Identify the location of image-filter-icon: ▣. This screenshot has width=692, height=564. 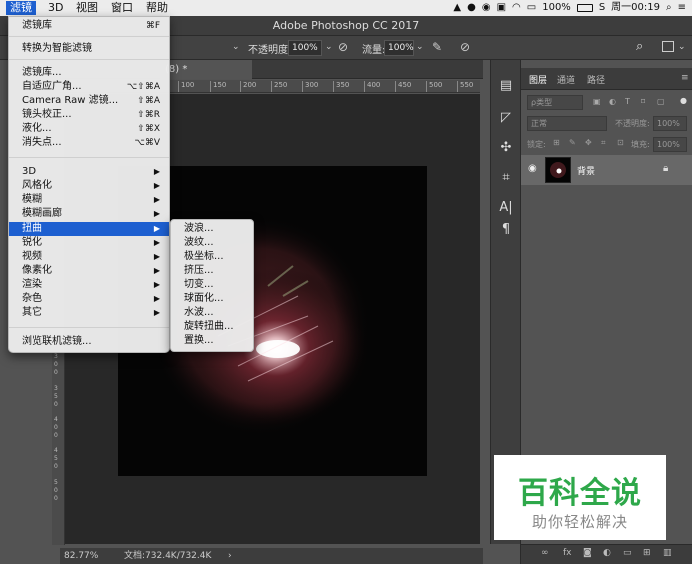
(597, 101).